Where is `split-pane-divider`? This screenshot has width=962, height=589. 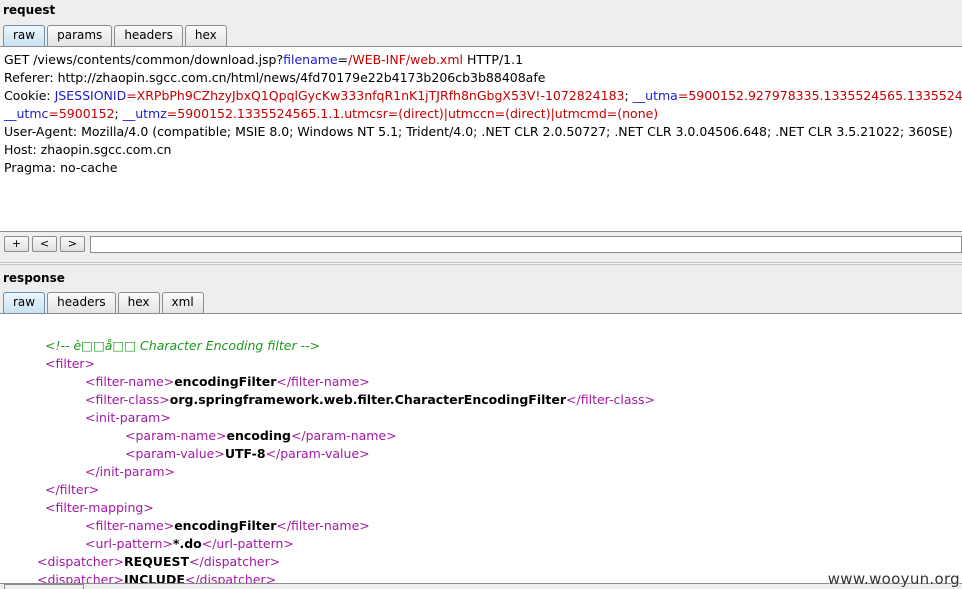
split-pane-divider is located at coordinates (481, 263).